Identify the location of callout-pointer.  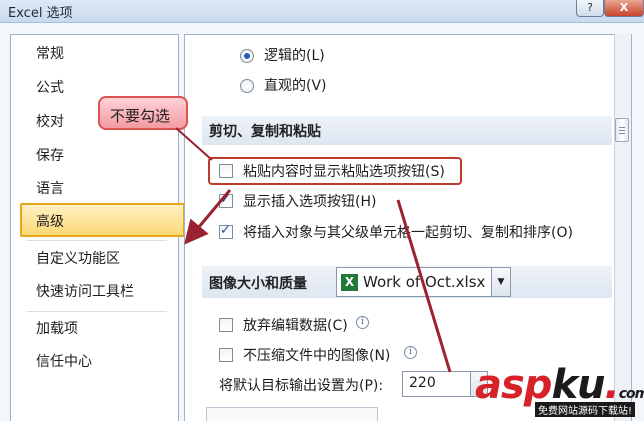
(194, 144).